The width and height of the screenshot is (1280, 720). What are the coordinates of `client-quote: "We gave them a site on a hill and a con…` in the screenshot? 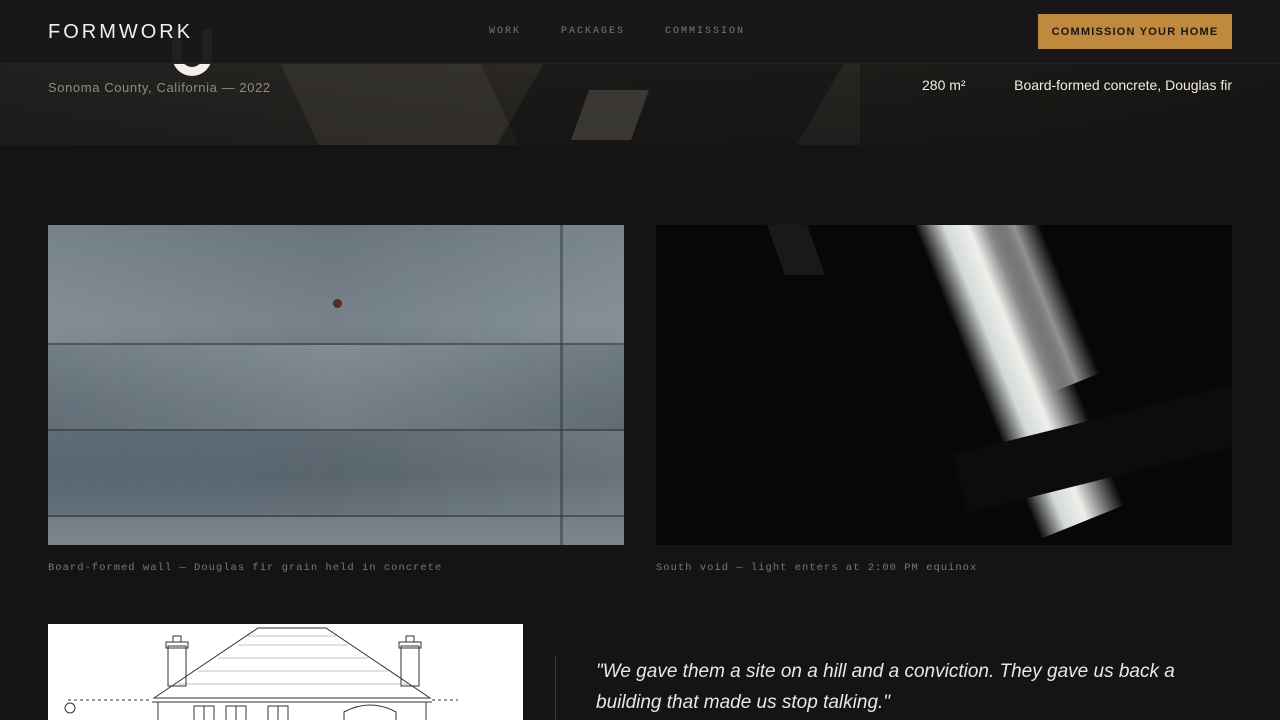 It's located at (885, 687).